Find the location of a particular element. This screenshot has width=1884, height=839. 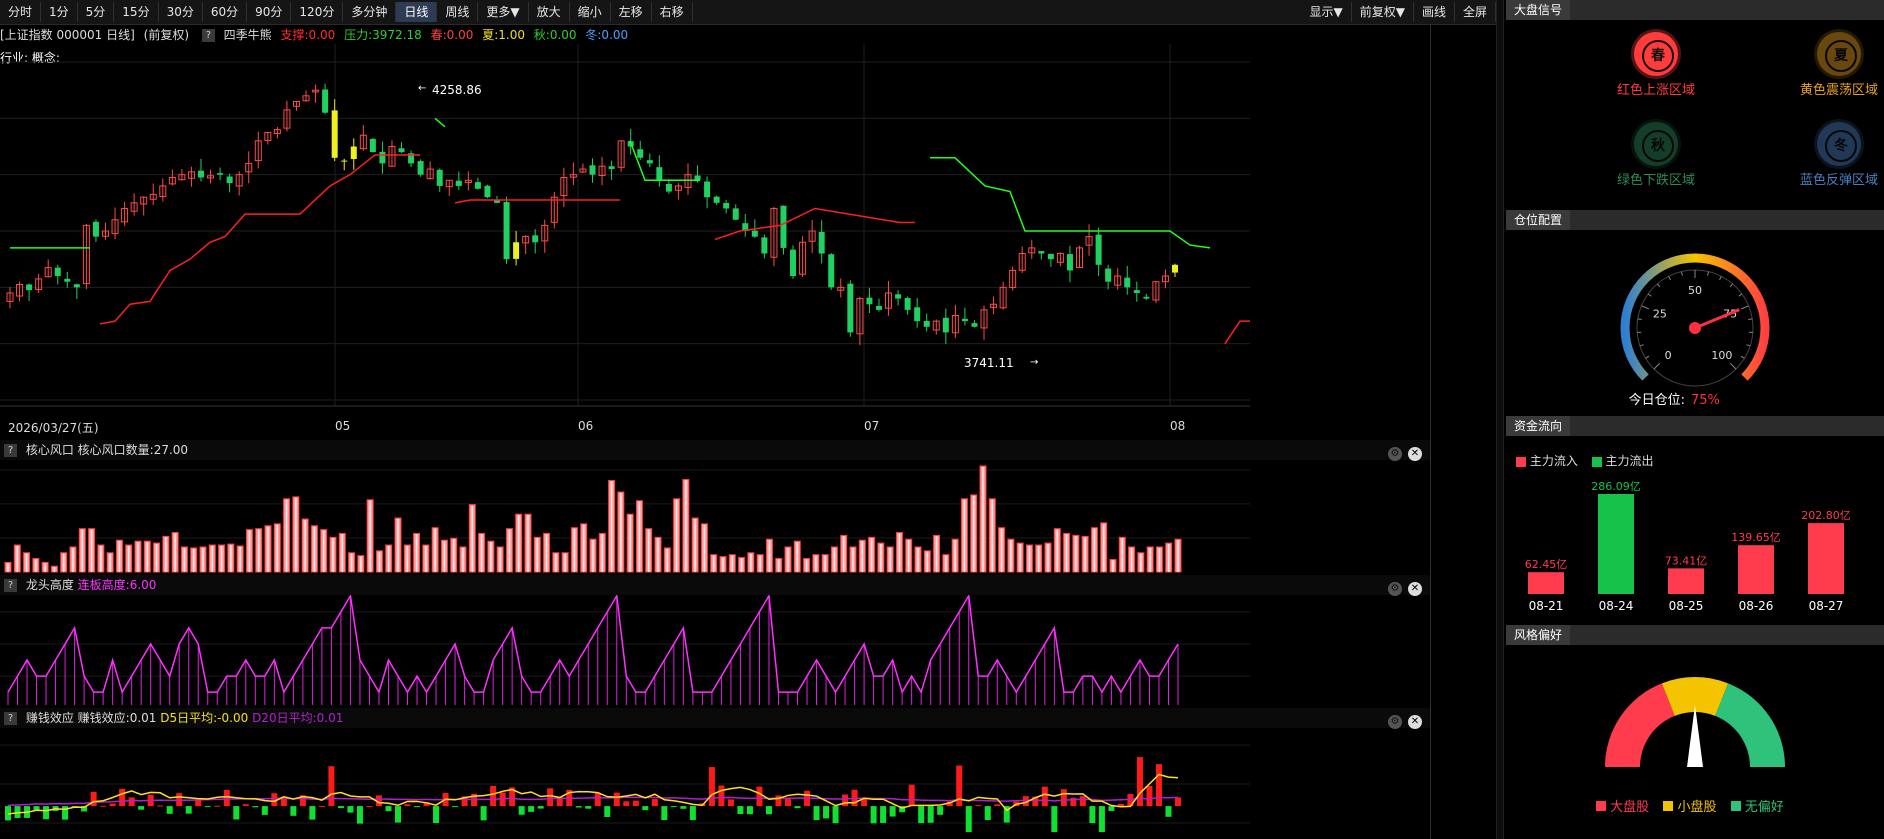

flow-legend: 主力流入 主力流出 is located at coordinates (1585, 460).